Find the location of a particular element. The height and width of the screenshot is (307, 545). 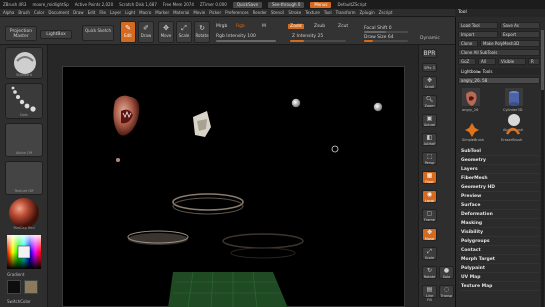

fibermesh-menu: FiberMesh is located at coordinates (499, 179).